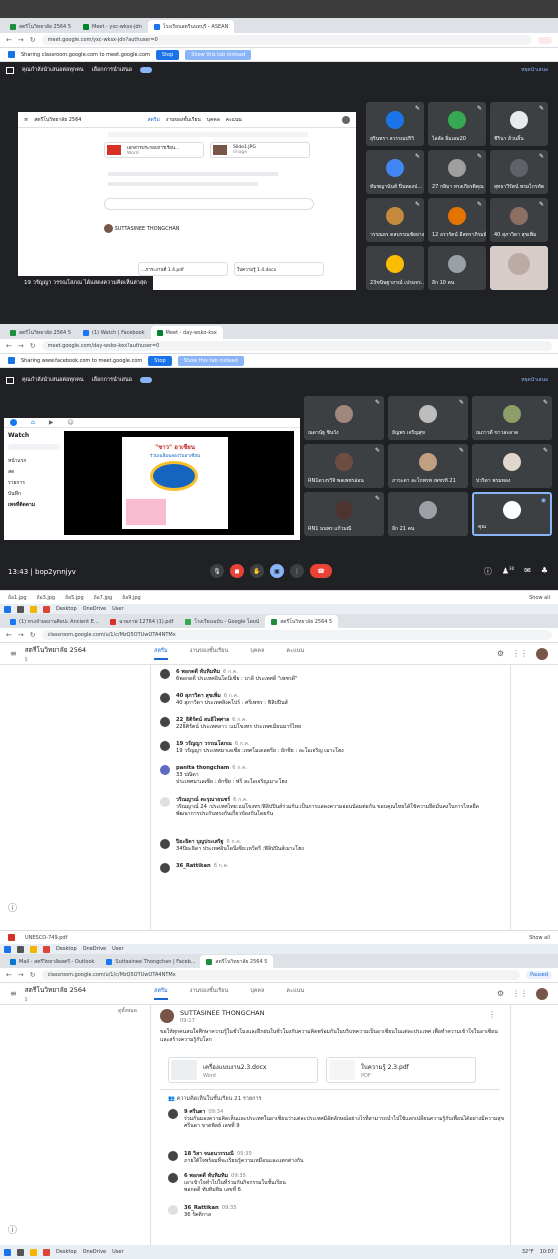 This screenshot has width=558, height=1259. Describe the element at coordinates (40, 332) in the screenshot. I see `s2-tab-0: สตรีโนวิทยาลัย 2564 5` at that location.